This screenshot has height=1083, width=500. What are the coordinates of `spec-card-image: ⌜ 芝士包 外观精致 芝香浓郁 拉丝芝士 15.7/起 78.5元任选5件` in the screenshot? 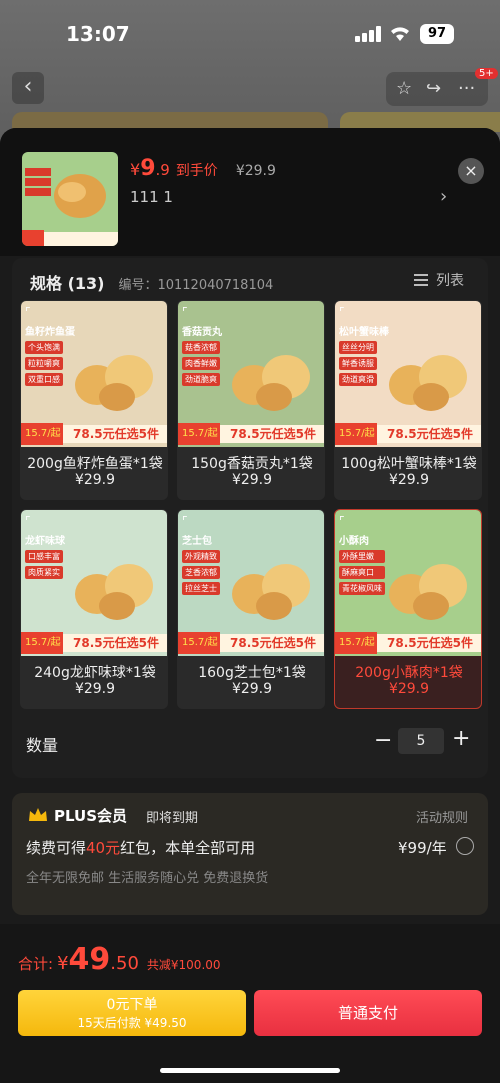 It's located at (251, 583).